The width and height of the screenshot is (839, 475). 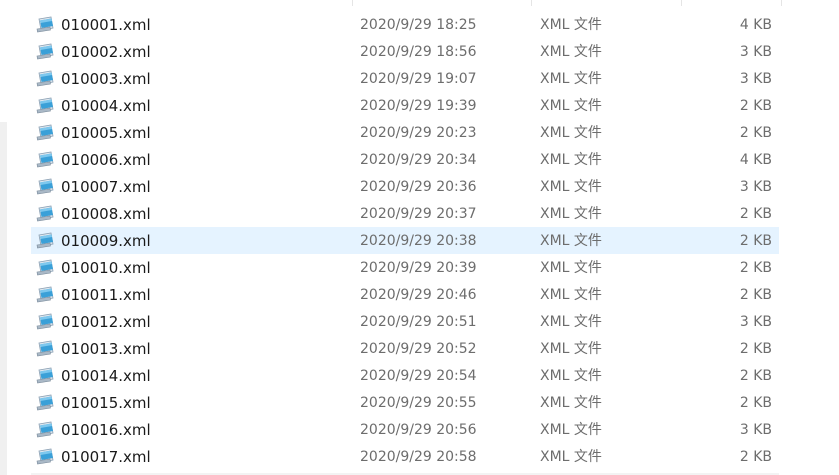 I want to click on file-row: 010002.xml 2020/9/29 18:56 XML 文件 3 KB, so click(x=405, y=51).